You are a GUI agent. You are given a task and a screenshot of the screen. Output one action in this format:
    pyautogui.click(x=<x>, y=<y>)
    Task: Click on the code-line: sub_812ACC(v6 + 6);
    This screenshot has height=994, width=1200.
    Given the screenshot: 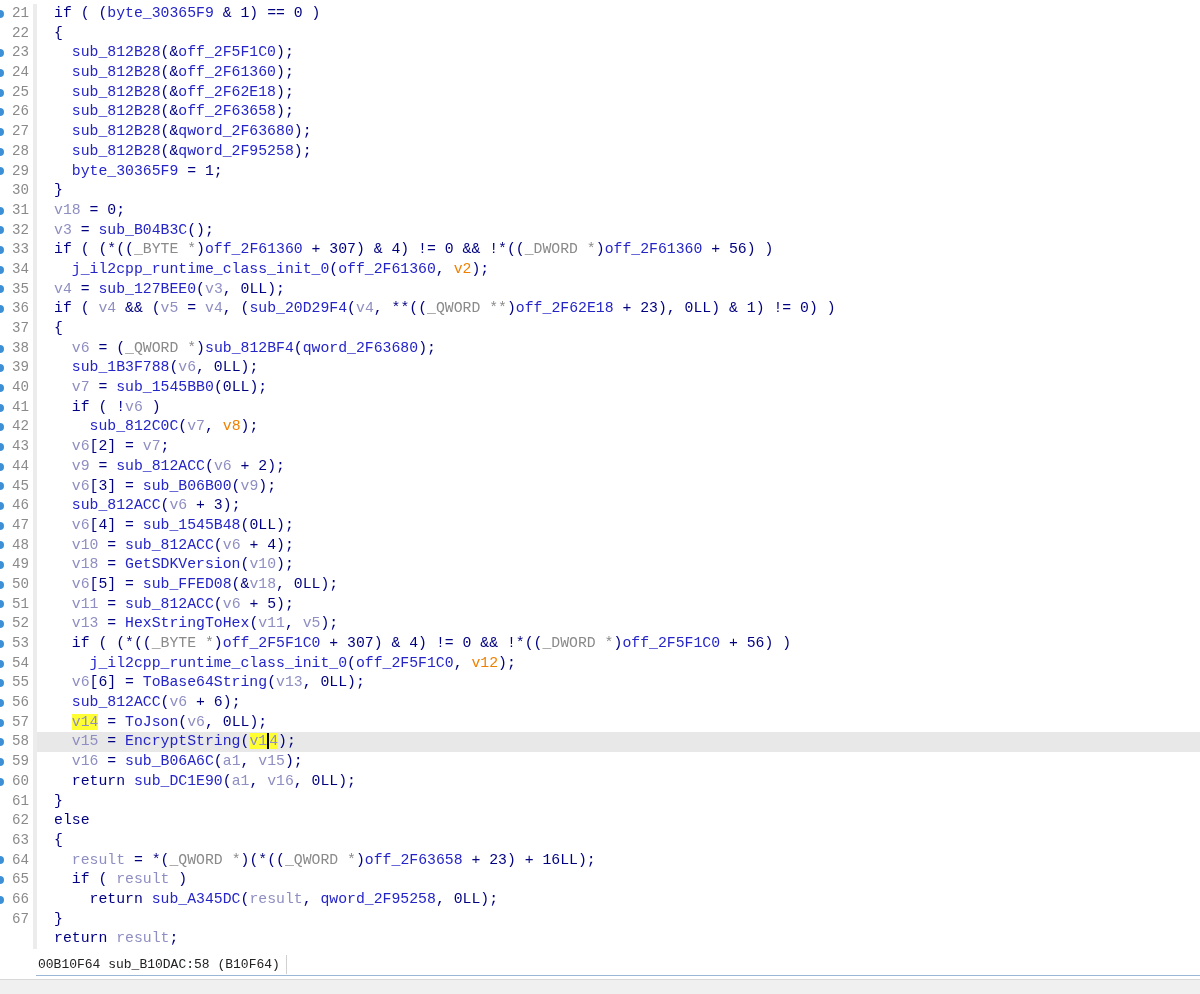 What is the action you would take?
    pyautogui.click(x=156, y=703)
    